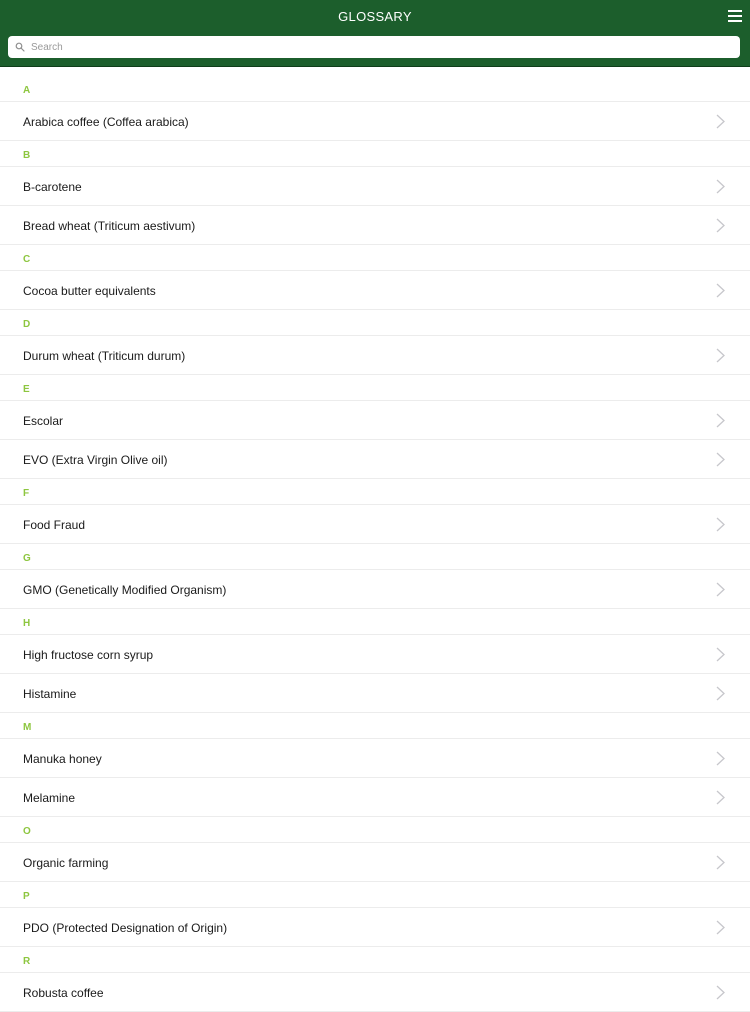  Describe the element at coordinates (125, 590) in the screenshot. I see `glossary-item-label: GMO (Genetically Modified Organism)` at that location.